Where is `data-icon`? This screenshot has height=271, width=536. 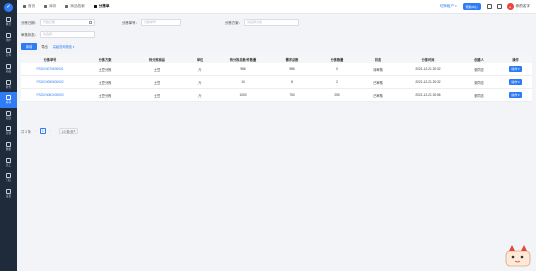 data-icon is located at coordinates (8, 145).